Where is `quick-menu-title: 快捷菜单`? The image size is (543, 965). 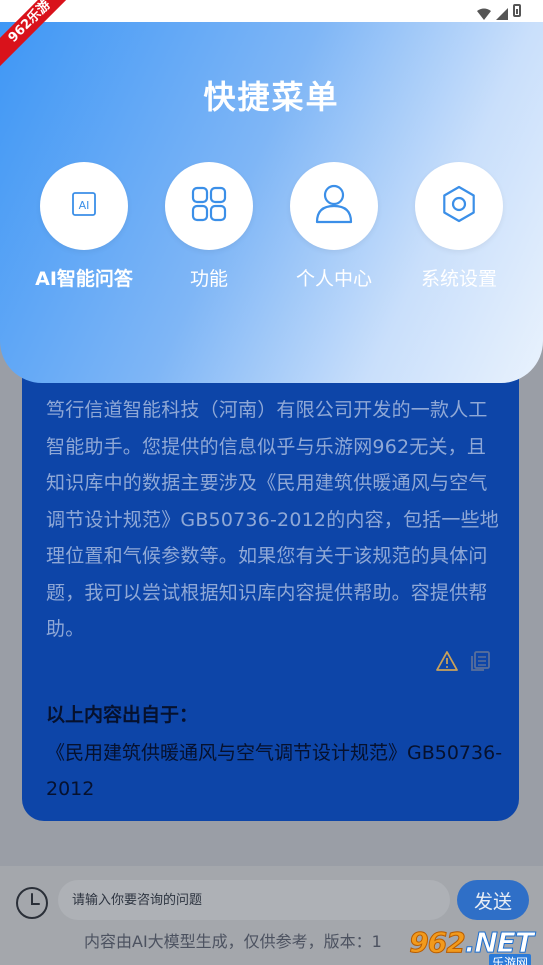
quick-menu-title: 快捷菜单 is located at coordinates (271, 97).